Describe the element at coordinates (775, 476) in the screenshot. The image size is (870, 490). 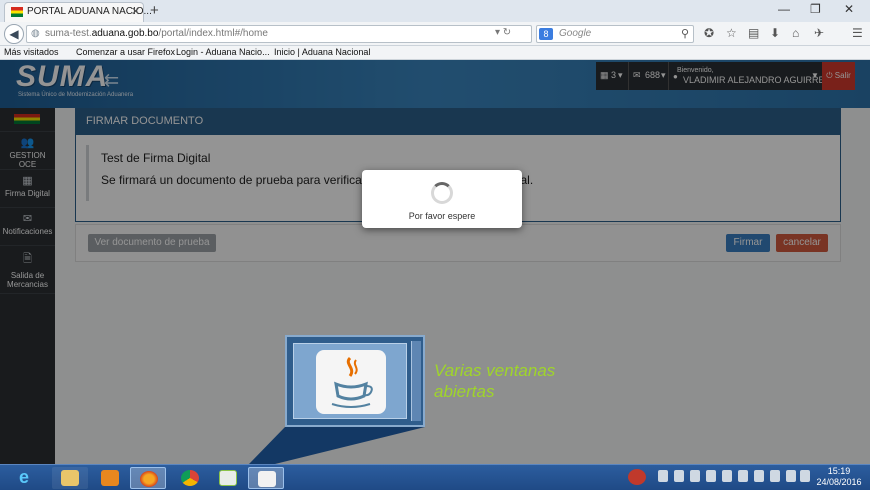
I see `monitor-icon` at that location.